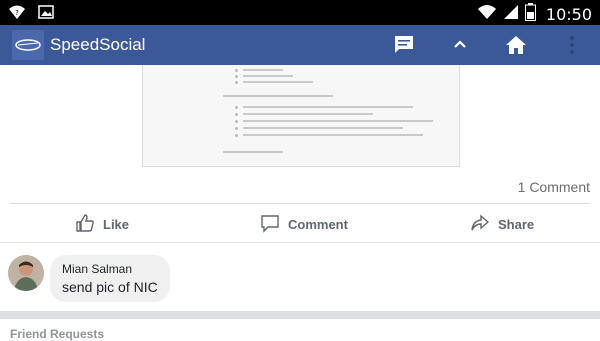 The image size is (600, 341). What do you see at coordinates (28, 45) in the screenshot?
I see `speedsocial-logo-icon` at bounding box center [28, 45].